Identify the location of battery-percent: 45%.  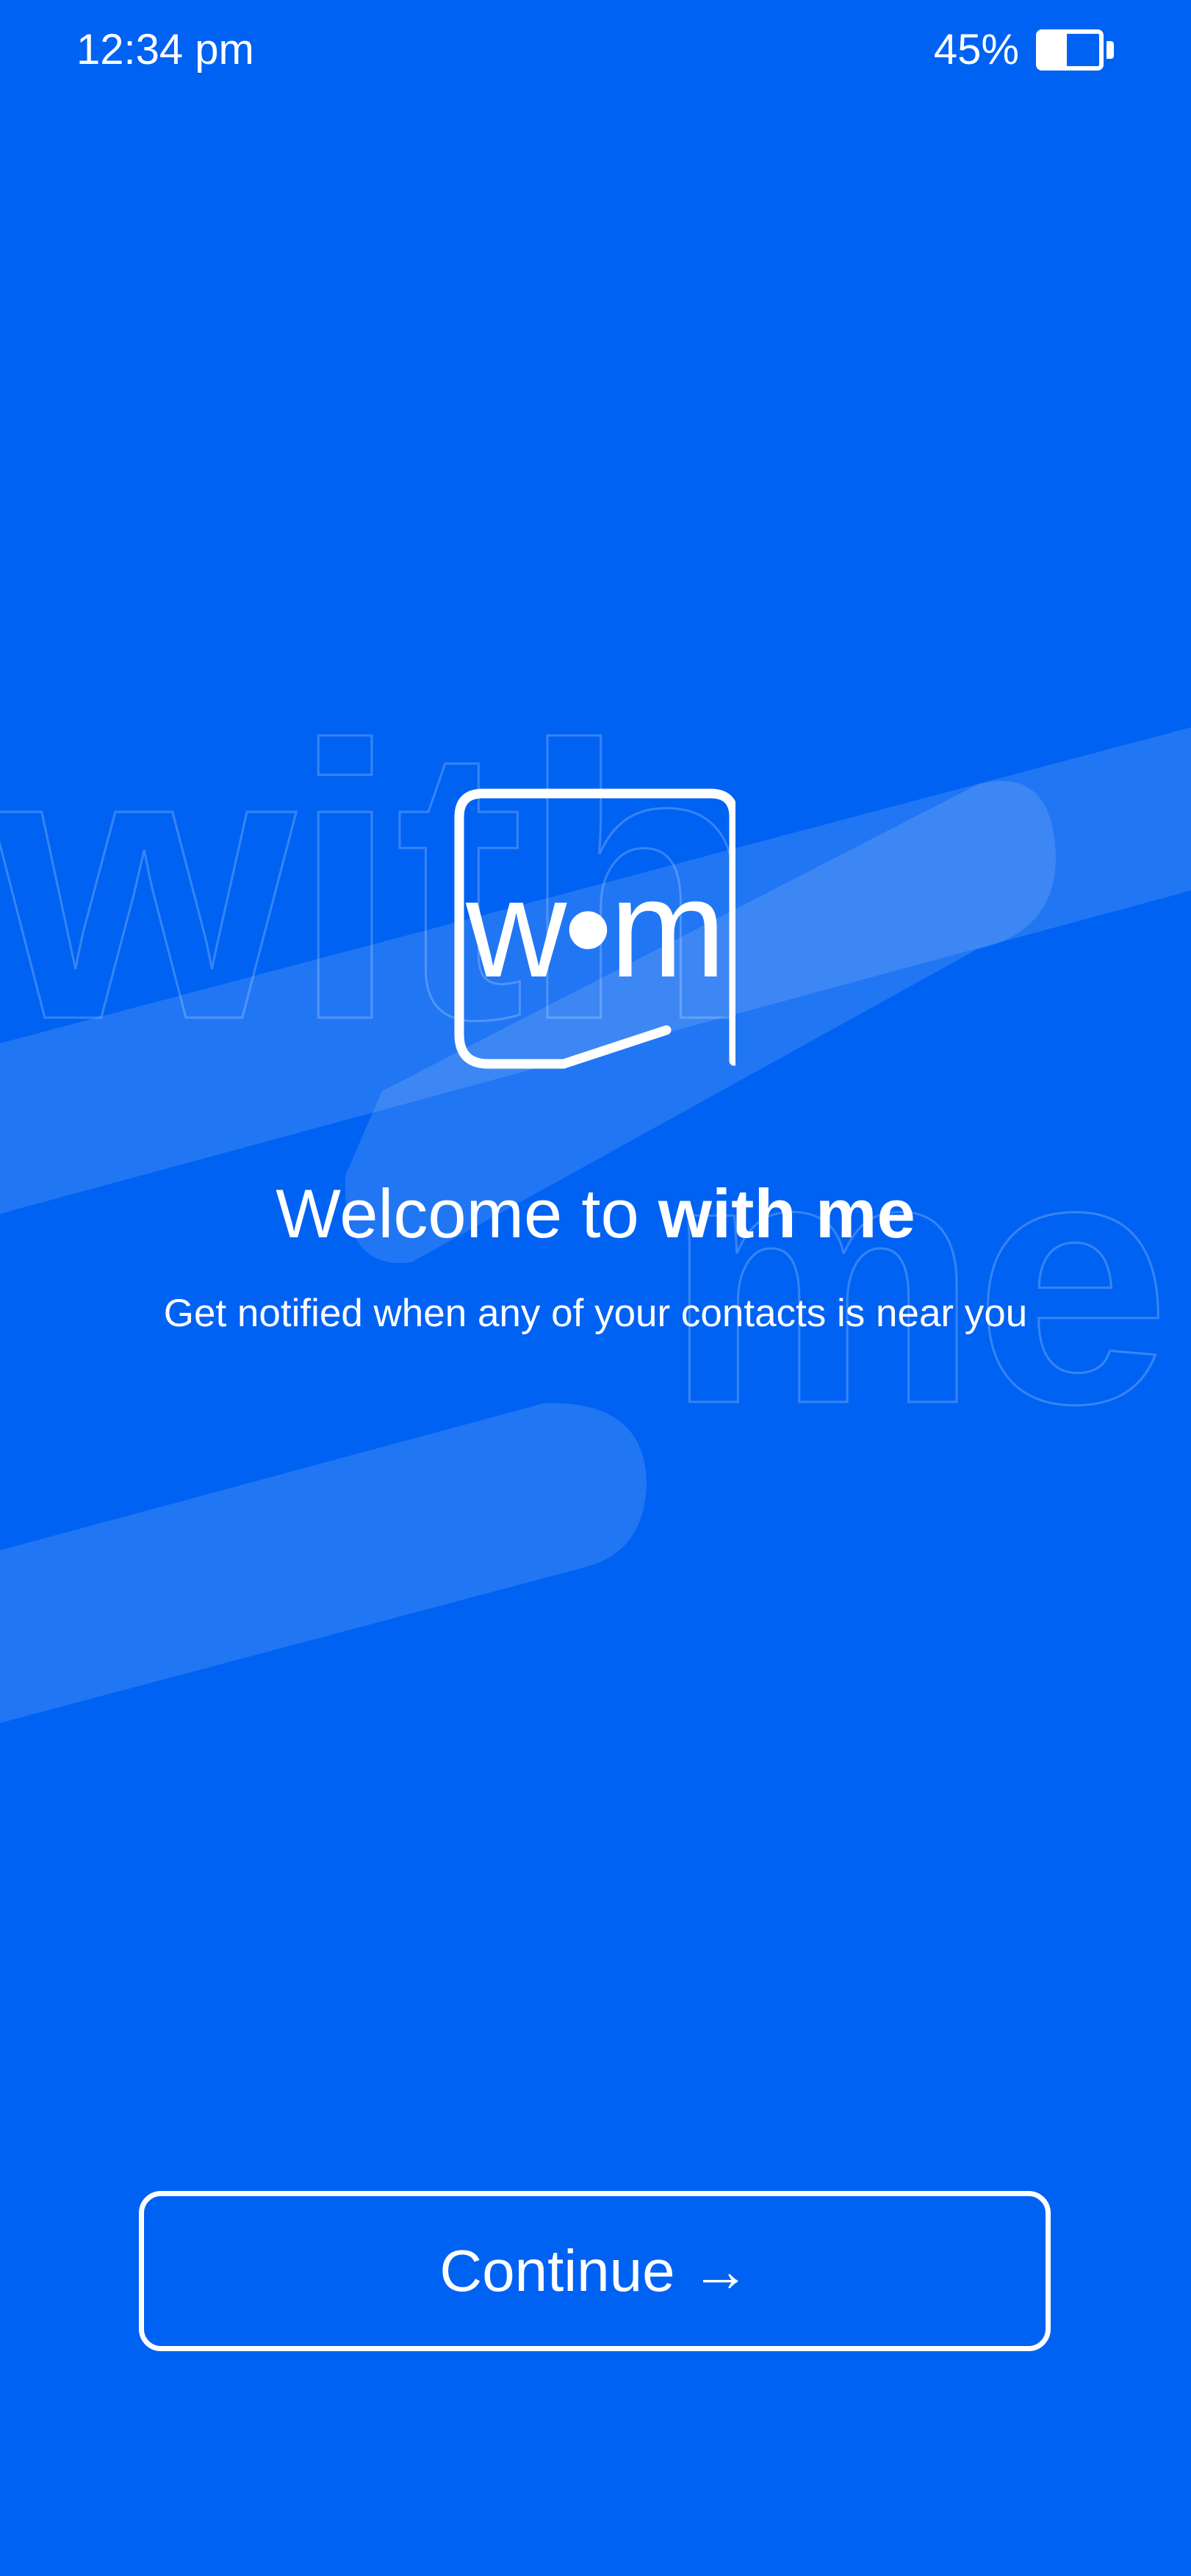
(976, 49).